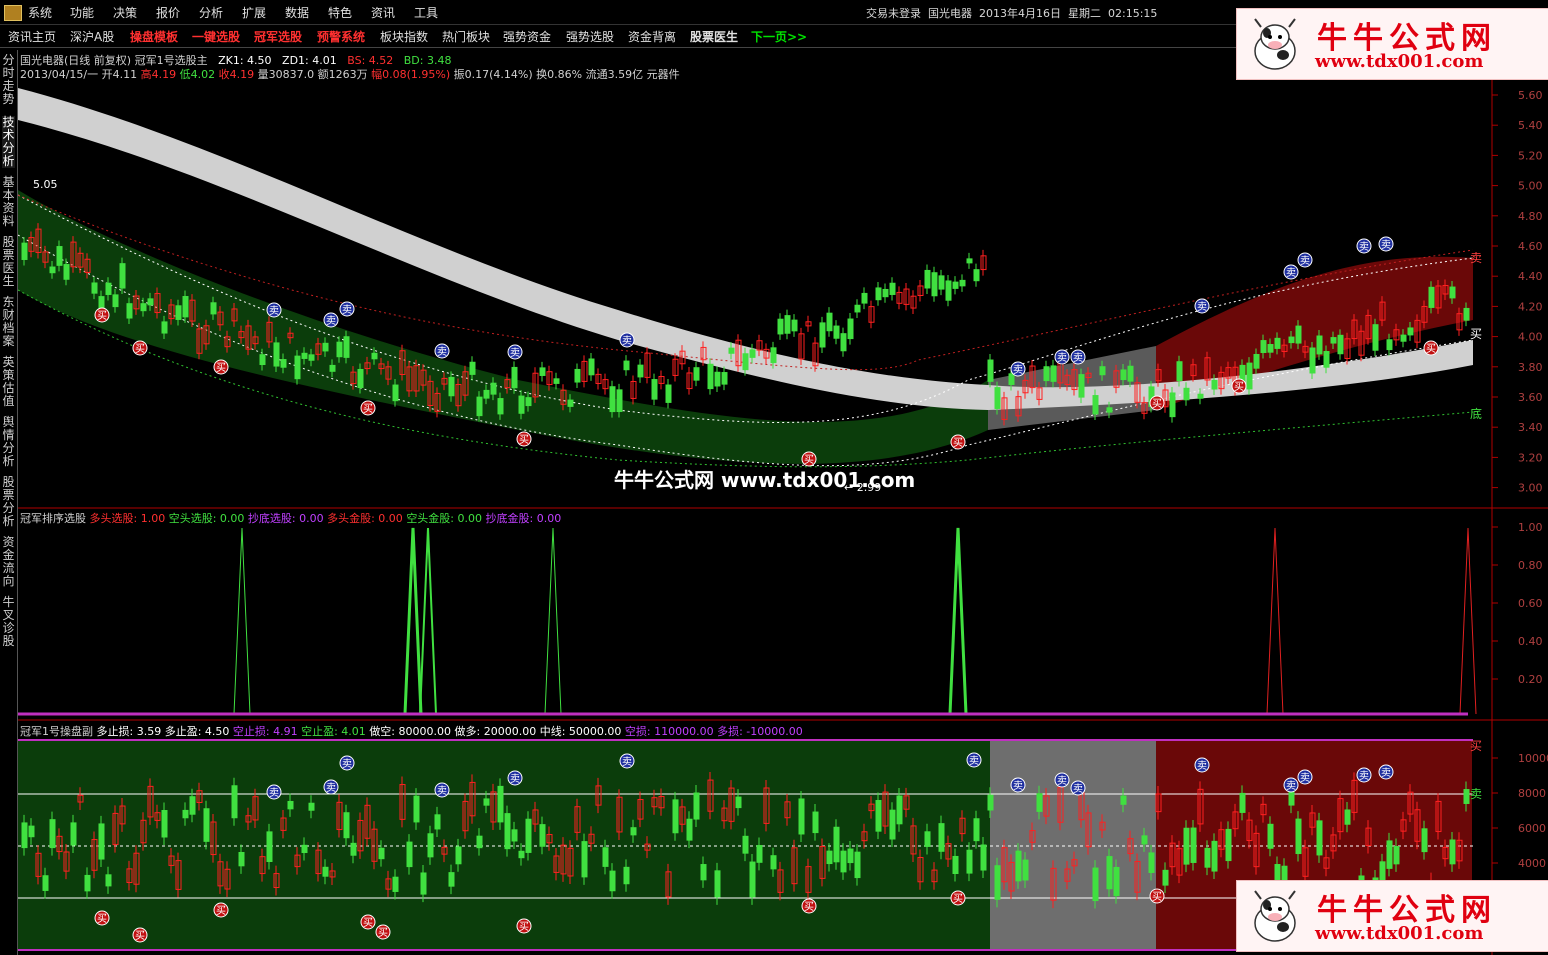 This screenshot has width=1548, height=955. Describe the element at coordinates (129, 731) in the screenshot. I see `sub-item-long-stop: 多止损: 3.59` at that location.